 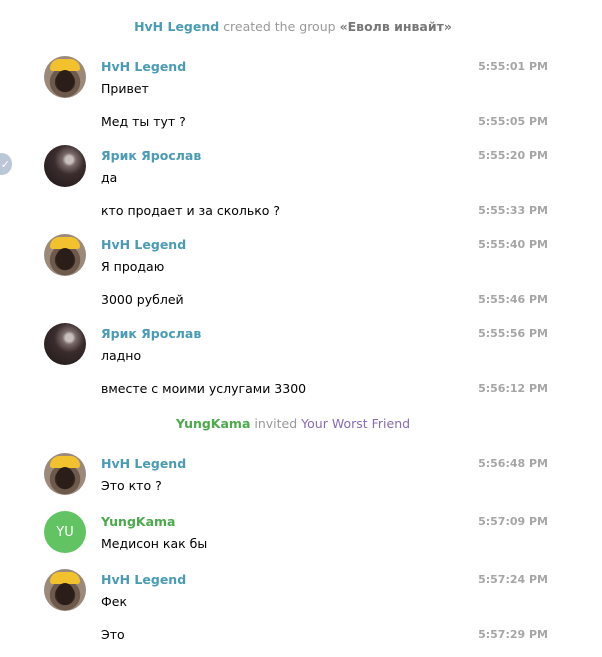 I want to click on message-time: 5:55:40 PM, so click(x=513, y=244).